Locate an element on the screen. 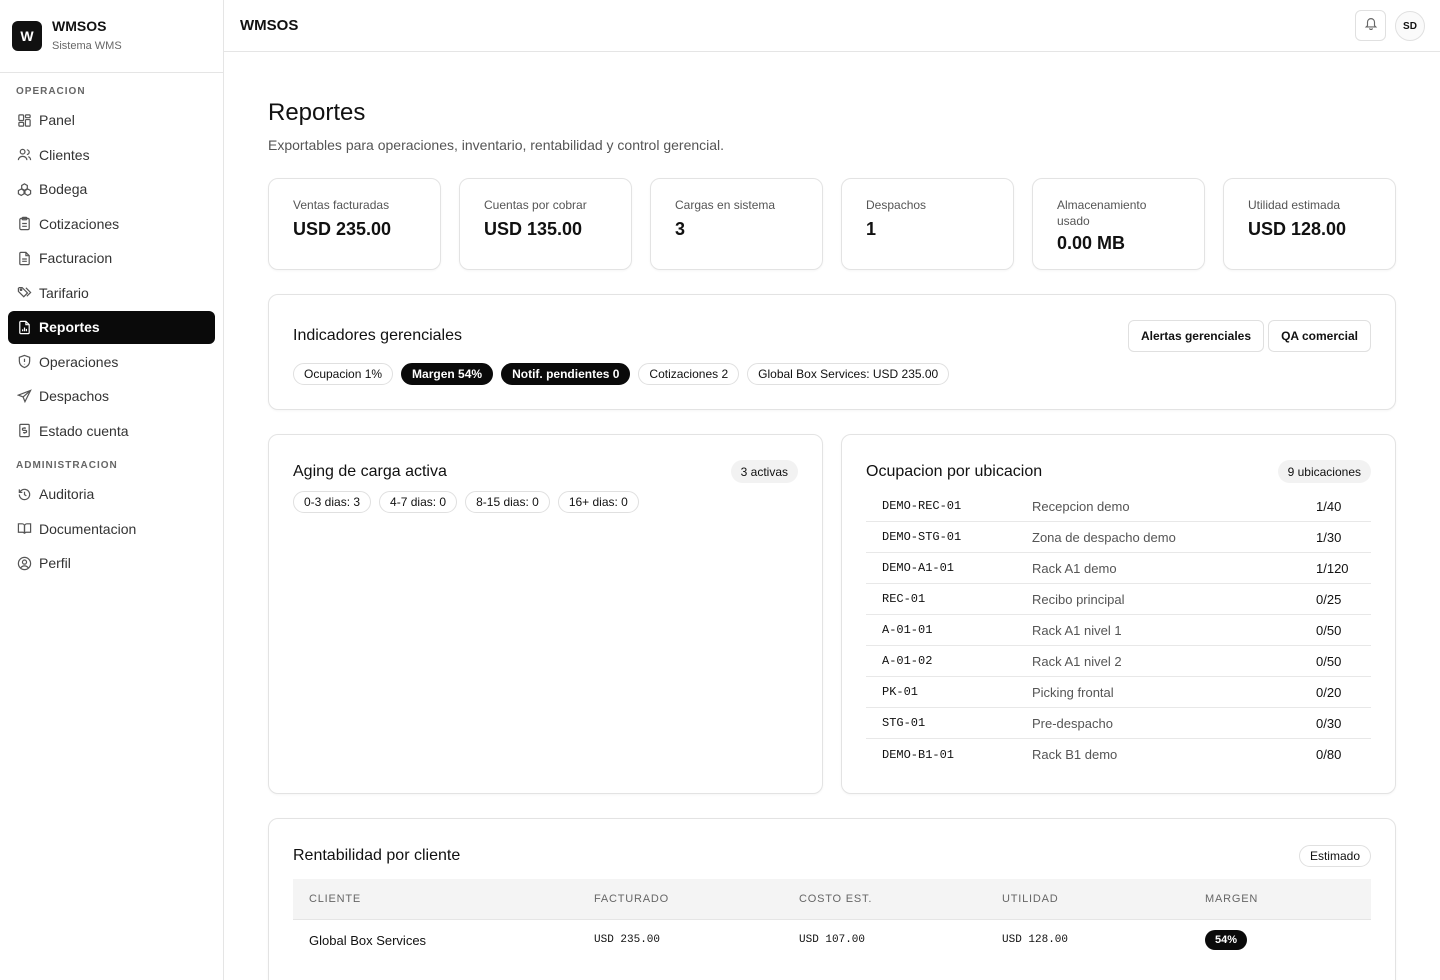  kpi-card-despachos: Despachos 1 is located at coordinates (927, 224).